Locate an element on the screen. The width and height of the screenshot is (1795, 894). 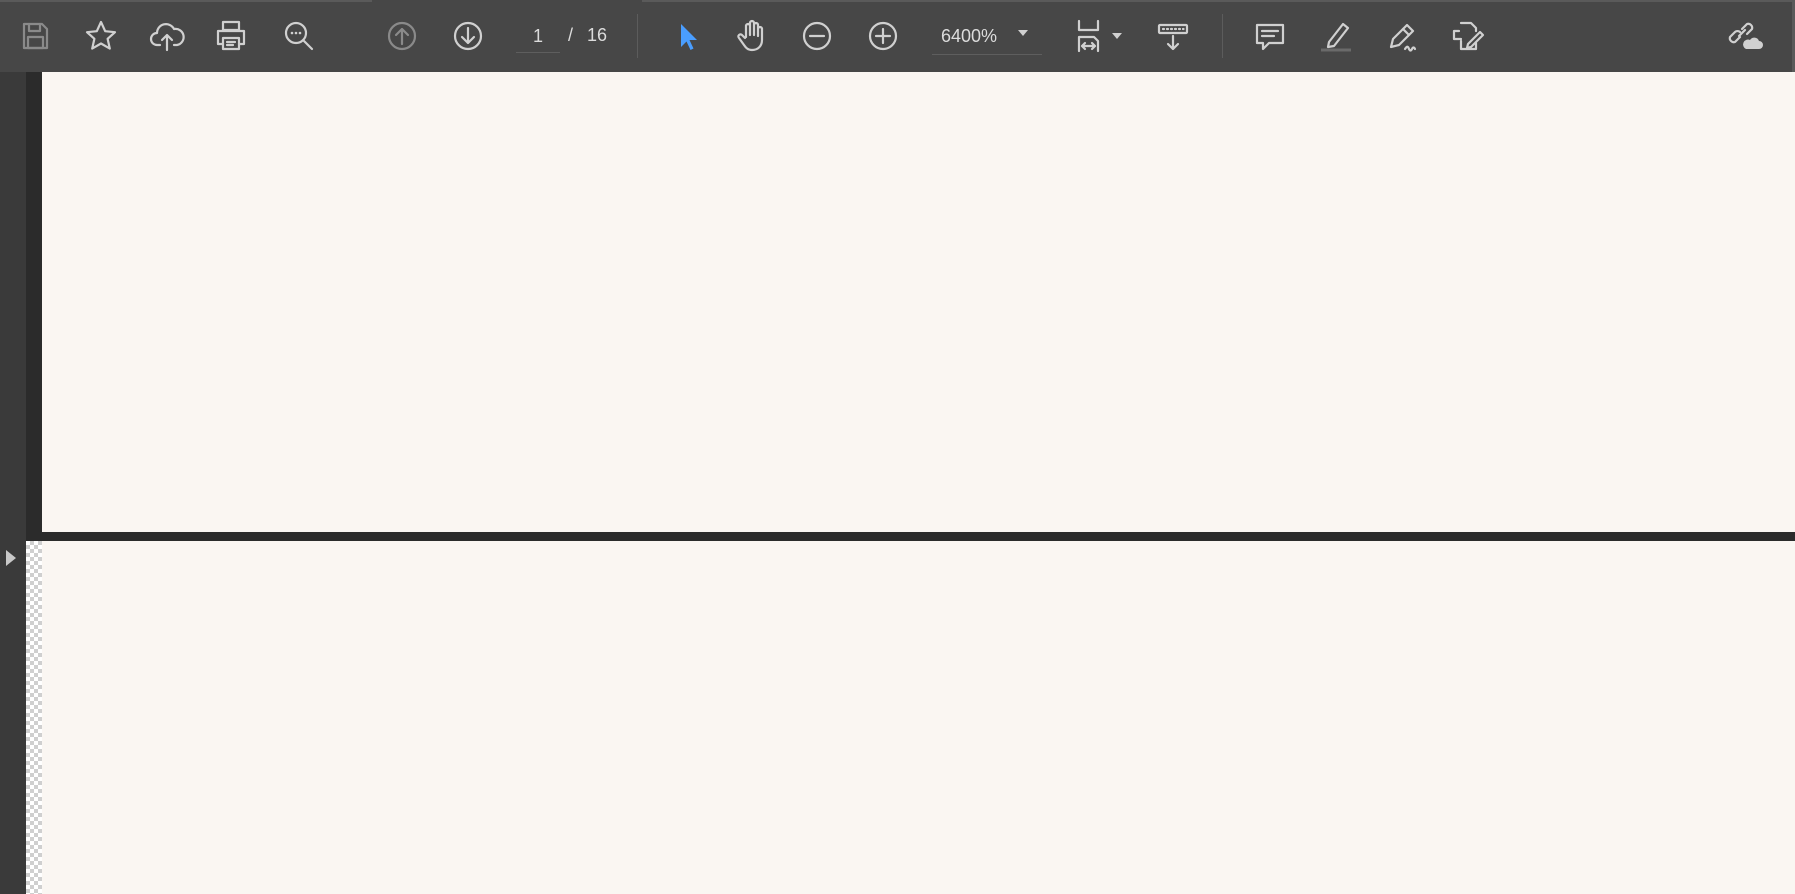
fit-page-button is located at coordinates (1090, 36).